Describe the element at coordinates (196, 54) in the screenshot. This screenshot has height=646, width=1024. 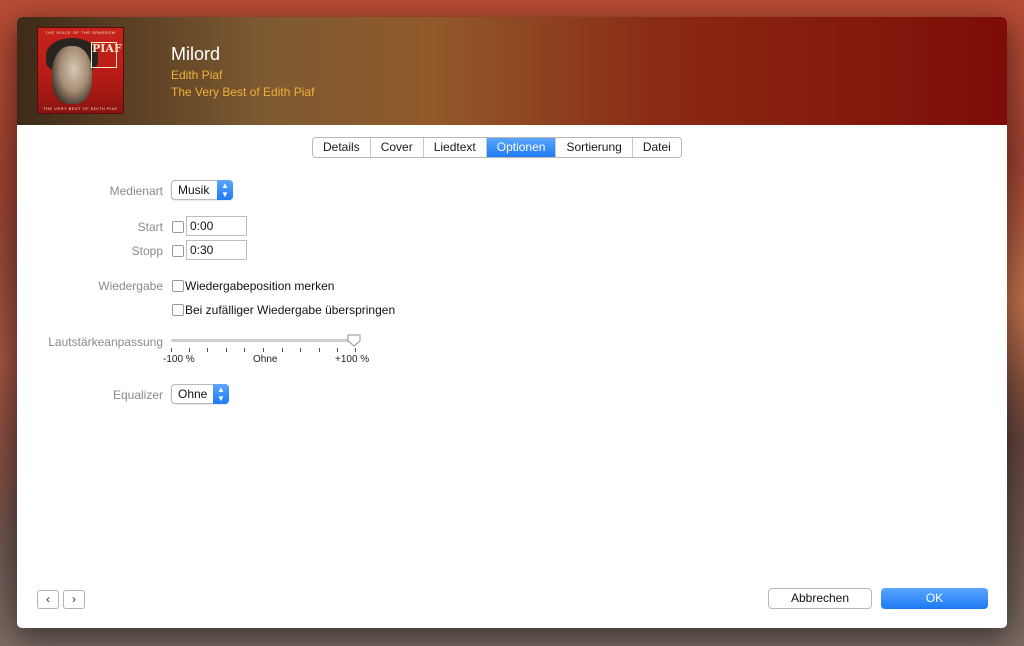
I see `song-title: Milord` at that location.